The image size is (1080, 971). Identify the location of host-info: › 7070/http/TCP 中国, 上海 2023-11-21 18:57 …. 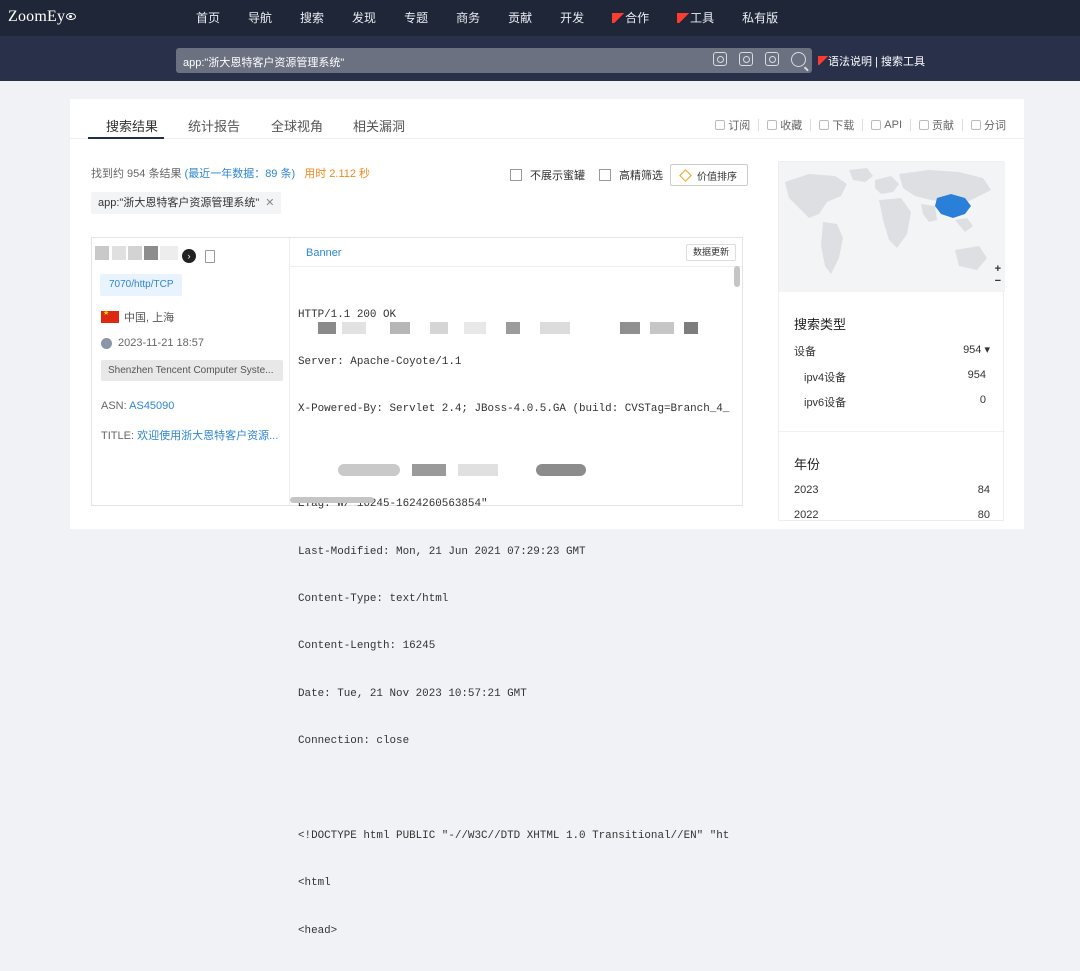
(191, 371).